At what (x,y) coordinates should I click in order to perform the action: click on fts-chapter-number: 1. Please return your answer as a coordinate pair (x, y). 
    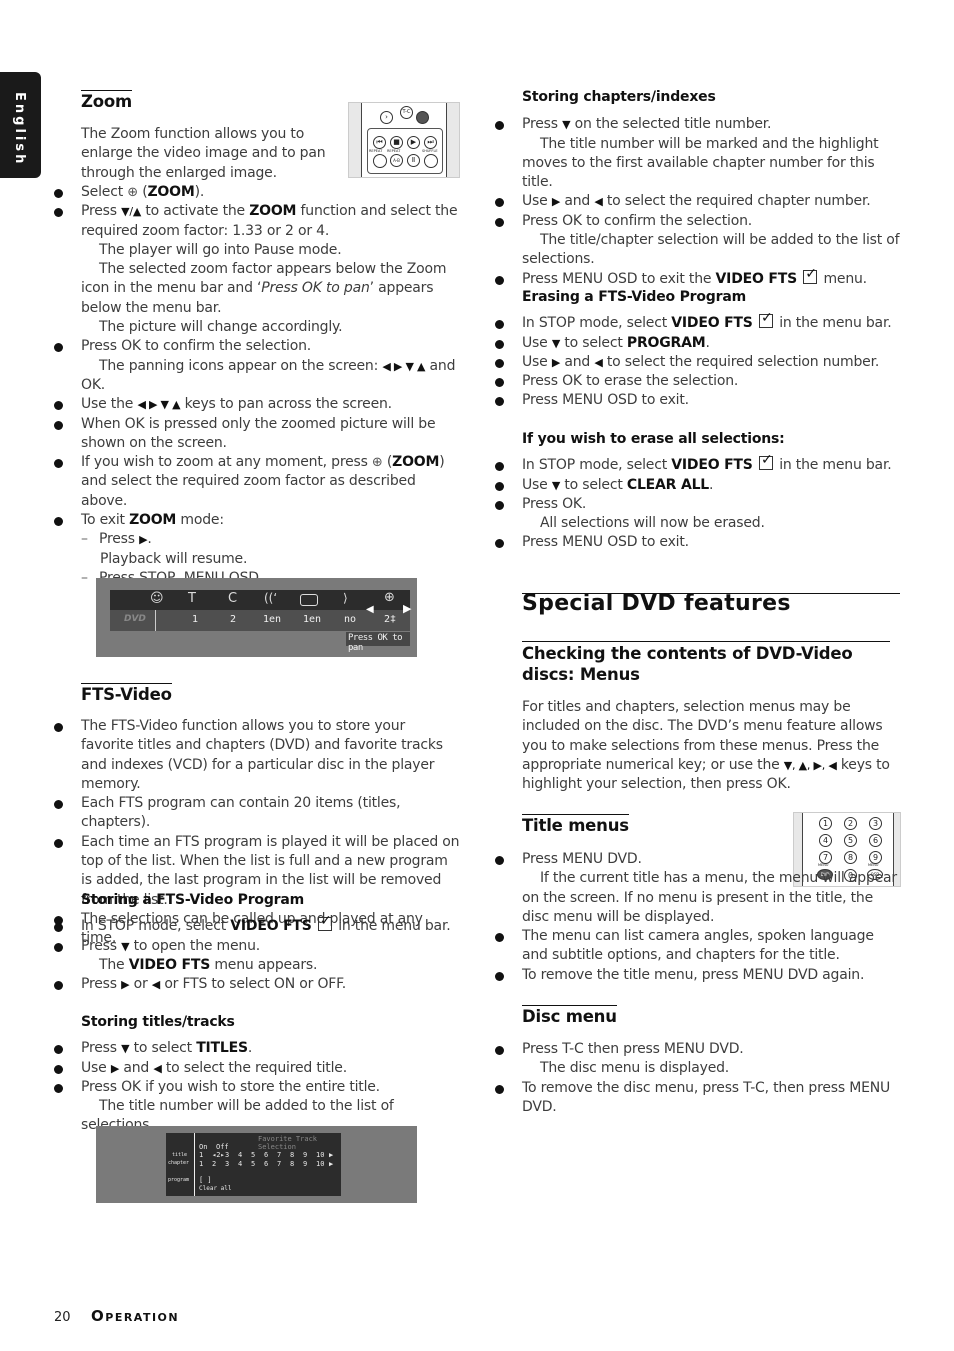
    Looking at the image, I should click on (201, 1164).